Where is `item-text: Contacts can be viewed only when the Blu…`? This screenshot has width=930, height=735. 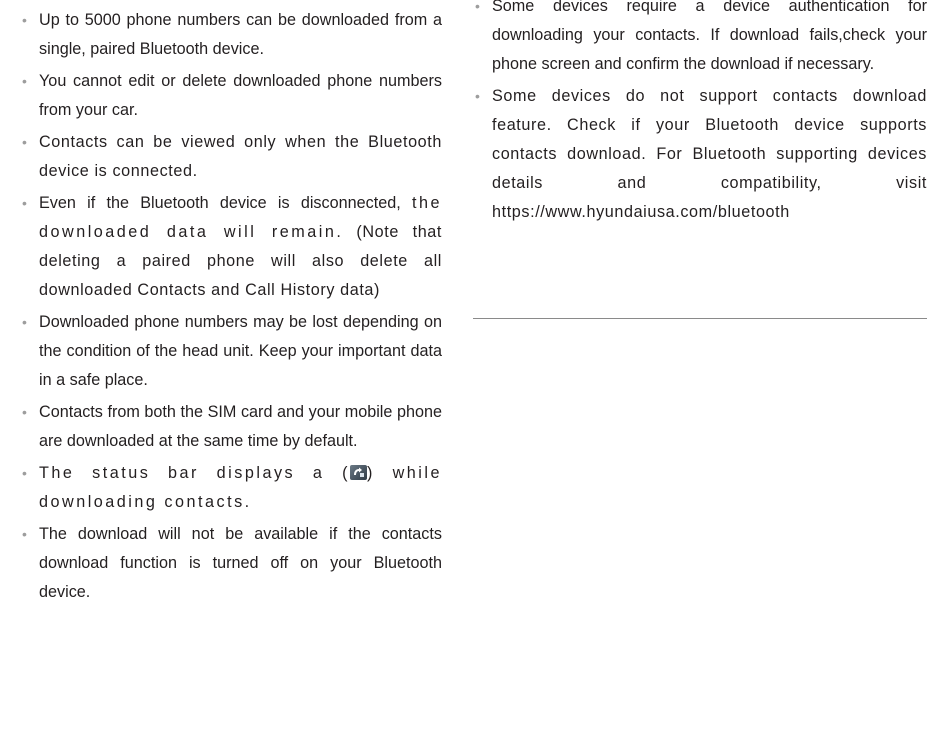 item-text: Contacts can be viewed only when the Blu… is located at coordinates (240, 156).